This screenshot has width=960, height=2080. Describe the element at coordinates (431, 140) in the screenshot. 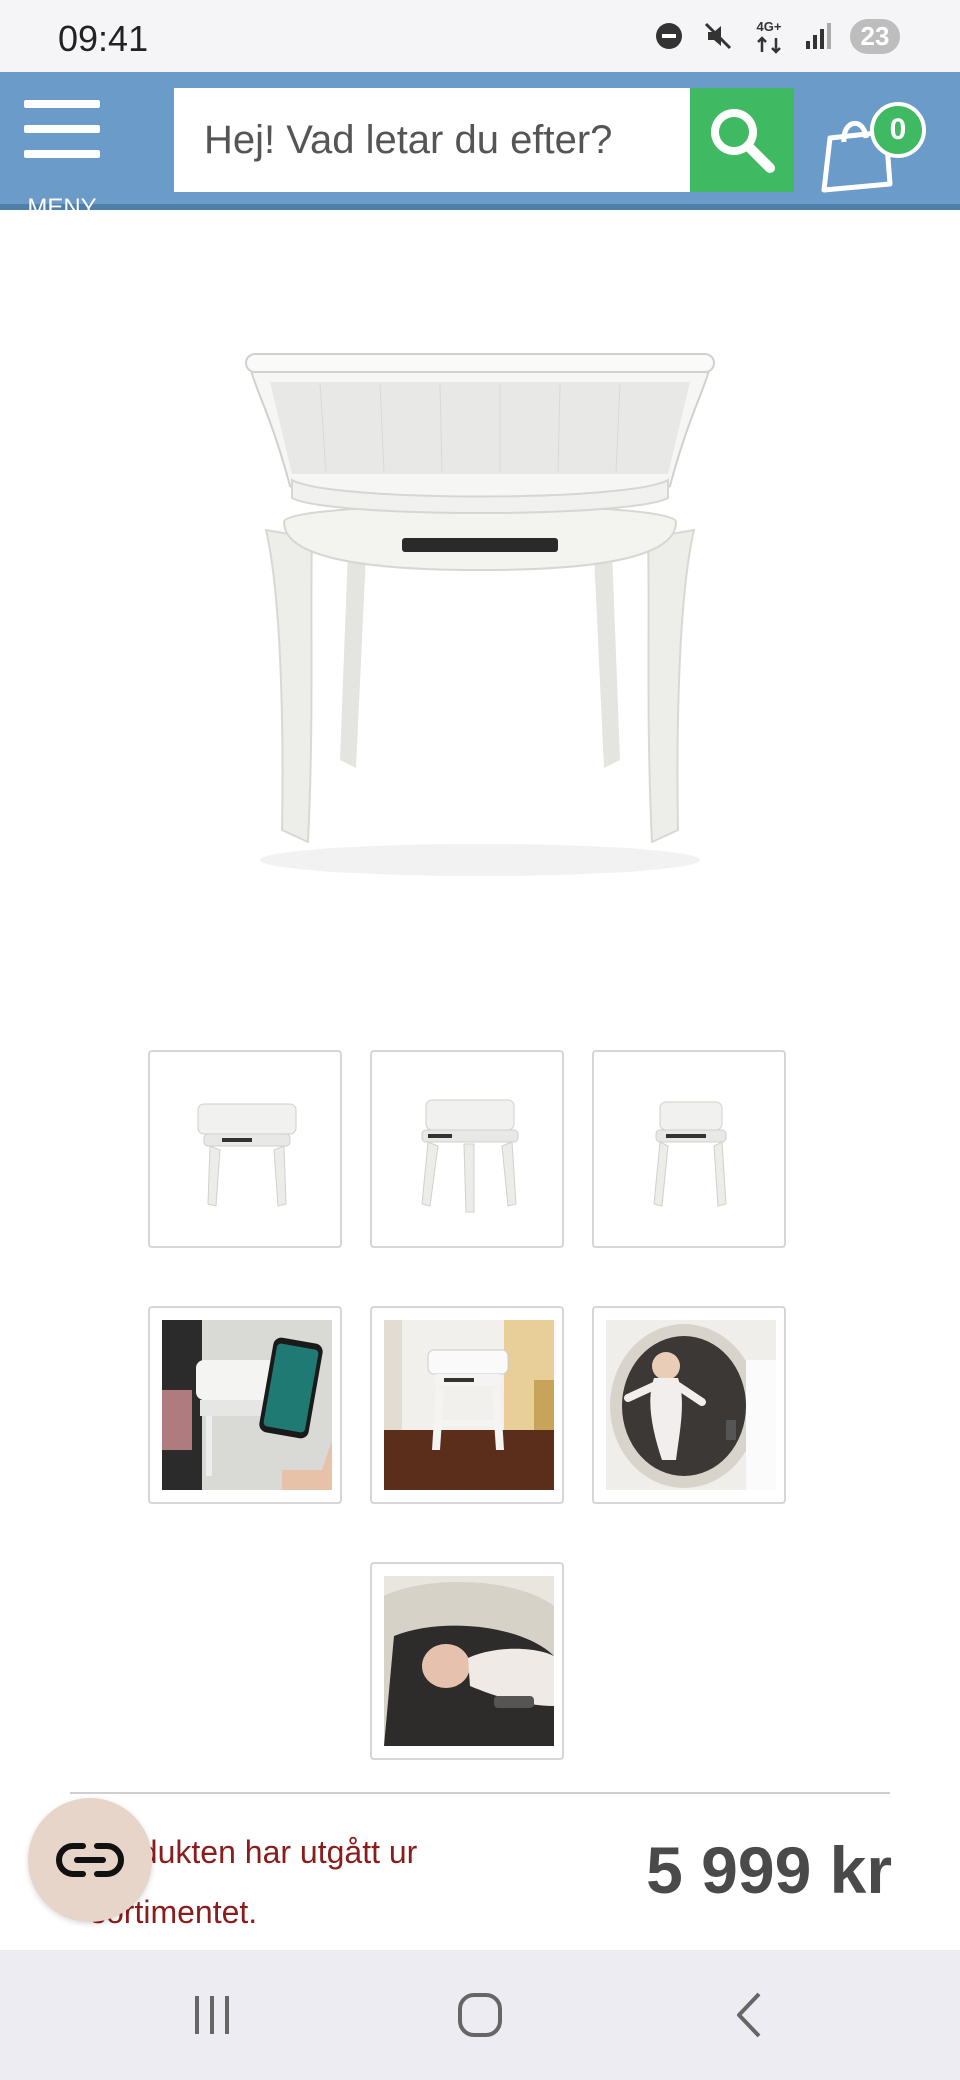

I see `search-input` at that location.